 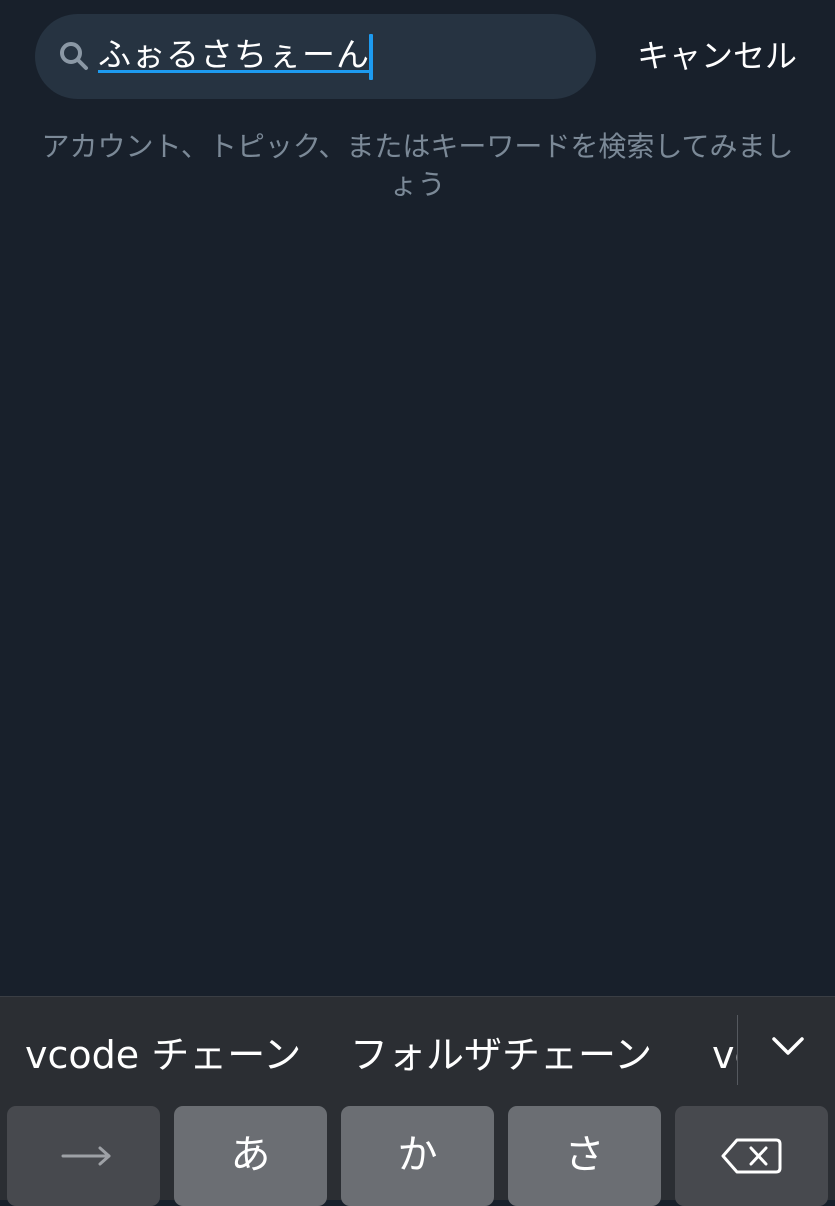 I want to click on cancel-button: キャンセル, so click(x=717, y=56).